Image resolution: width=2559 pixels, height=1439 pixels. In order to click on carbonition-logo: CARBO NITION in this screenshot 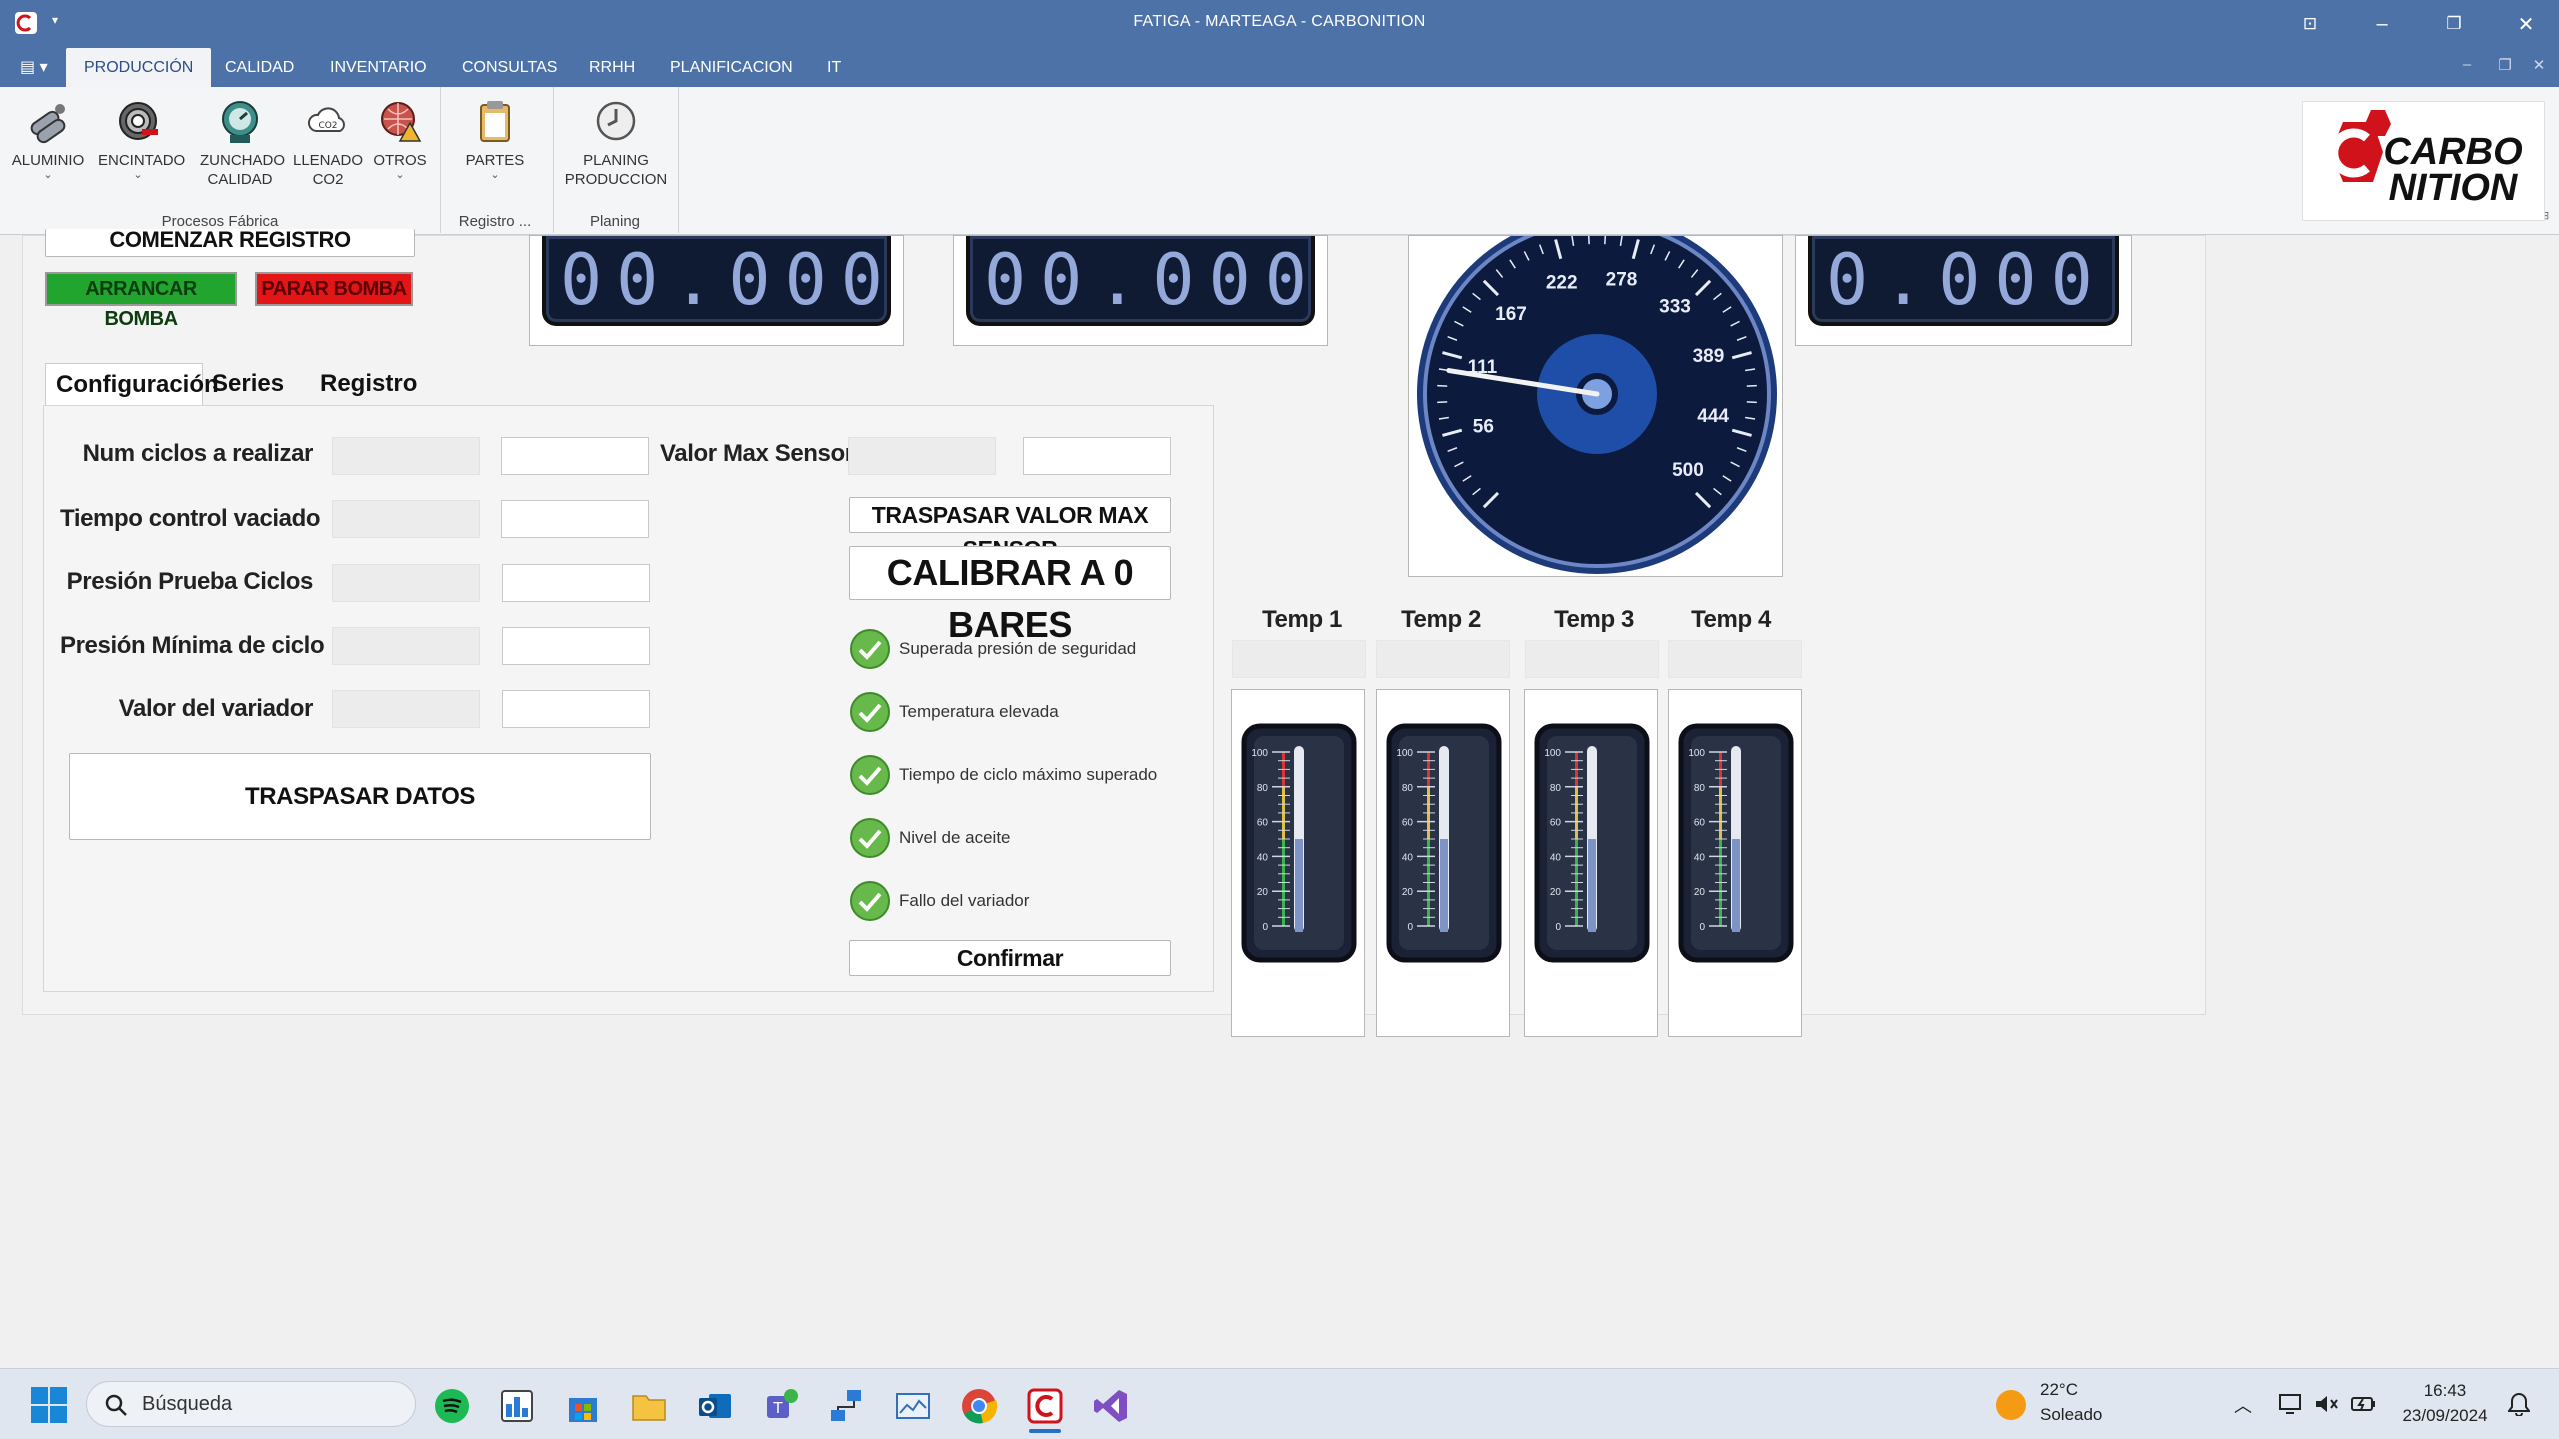, I will do `click(2423, 161)`.